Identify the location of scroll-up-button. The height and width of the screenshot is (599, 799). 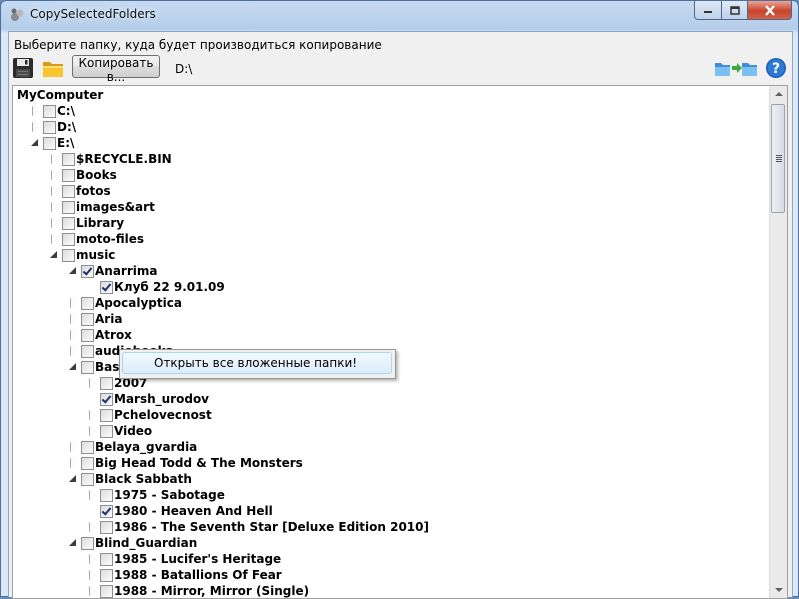
(778, 94).